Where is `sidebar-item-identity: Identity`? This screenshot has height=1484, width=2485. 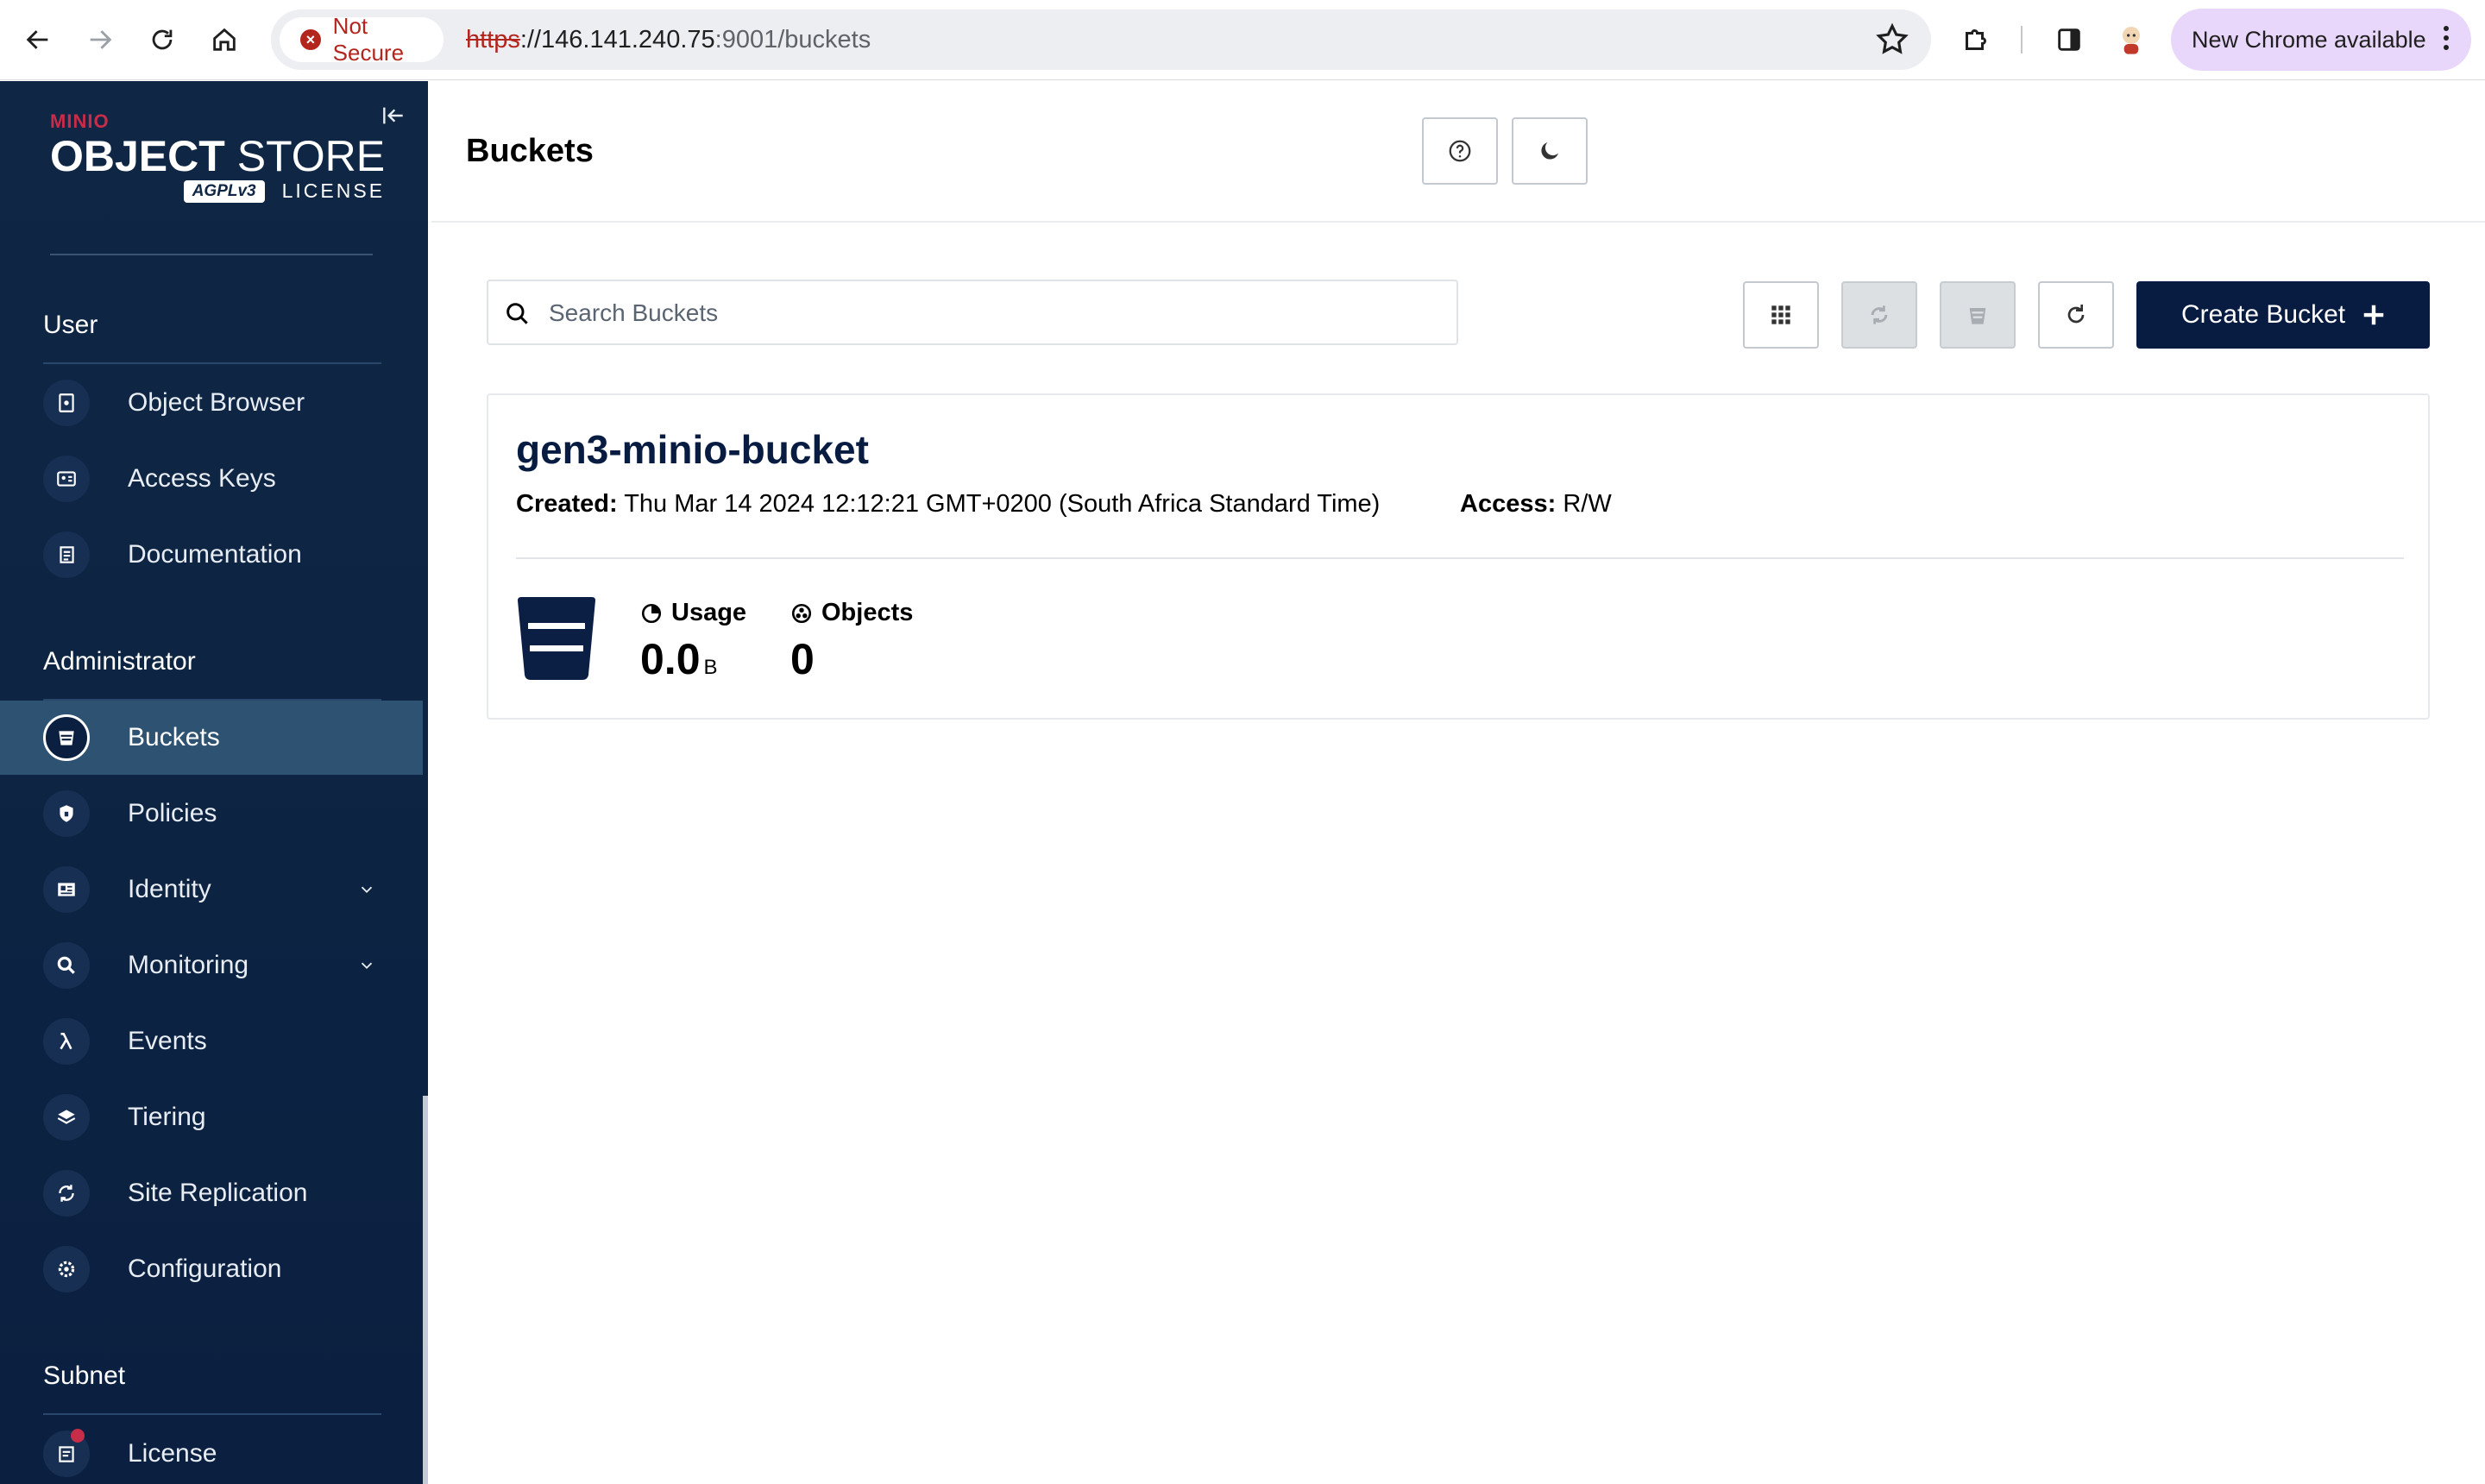 sidebar-item-identity: Identity is located at coordinates (211, 890).